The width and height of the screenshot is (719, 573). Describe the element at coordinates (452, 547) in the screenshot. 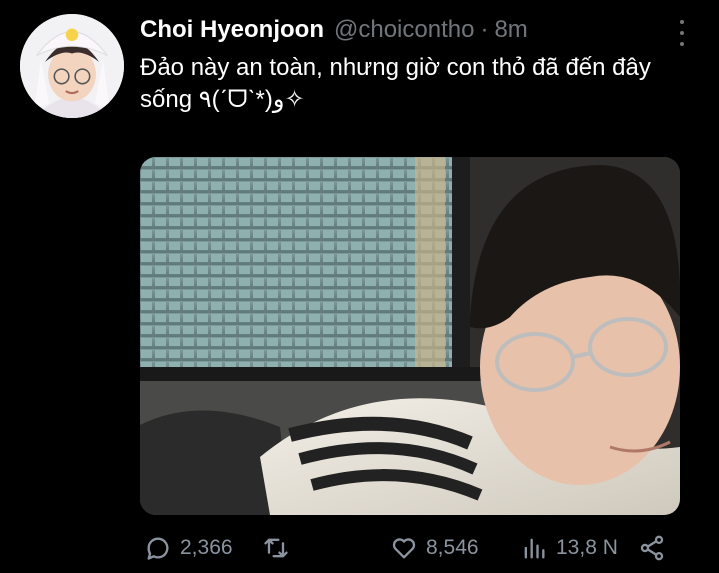

I see `like-count: 8,546` at that location.